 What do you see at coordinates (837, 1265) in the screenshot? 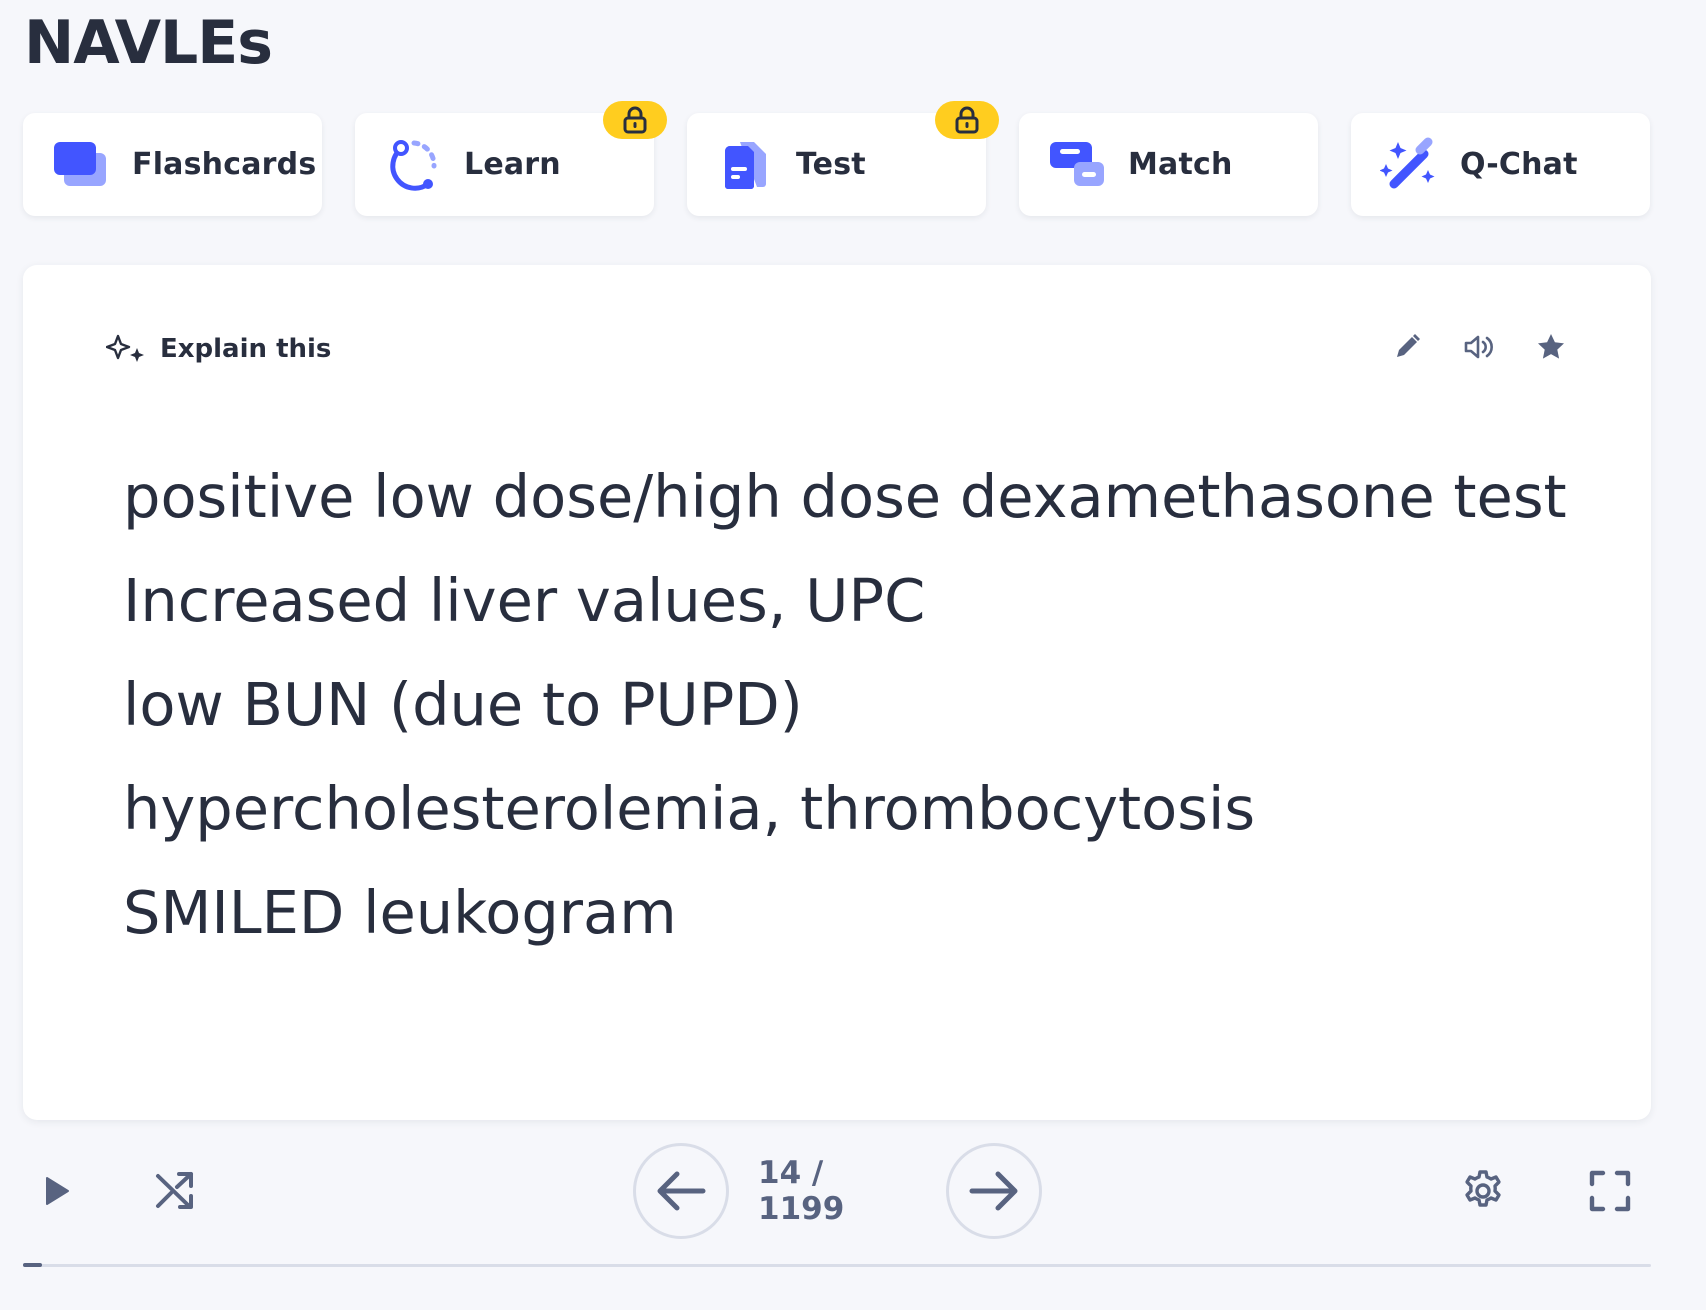
I see `progress-bar` at bounding box center [837, 1265].